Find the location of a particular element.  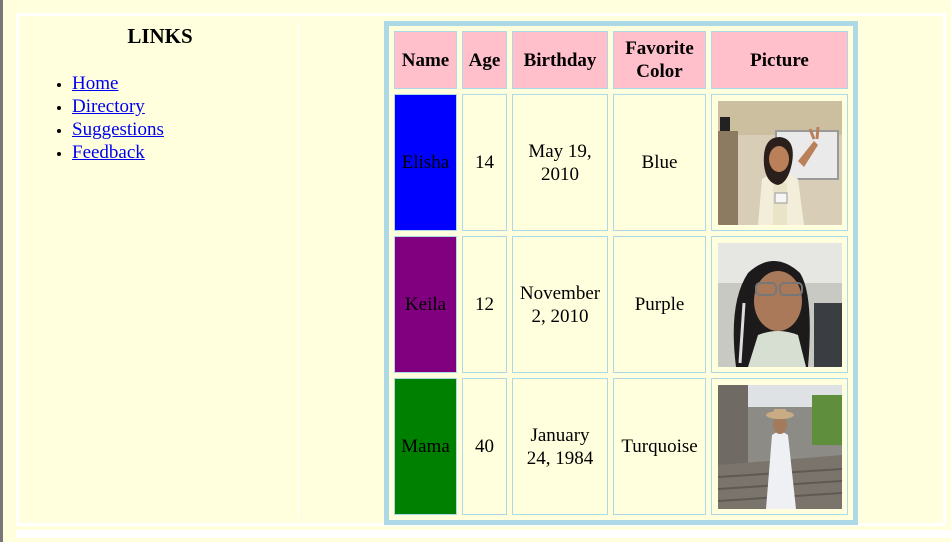

profile-photo-mama is located at coordinates (779, 446).